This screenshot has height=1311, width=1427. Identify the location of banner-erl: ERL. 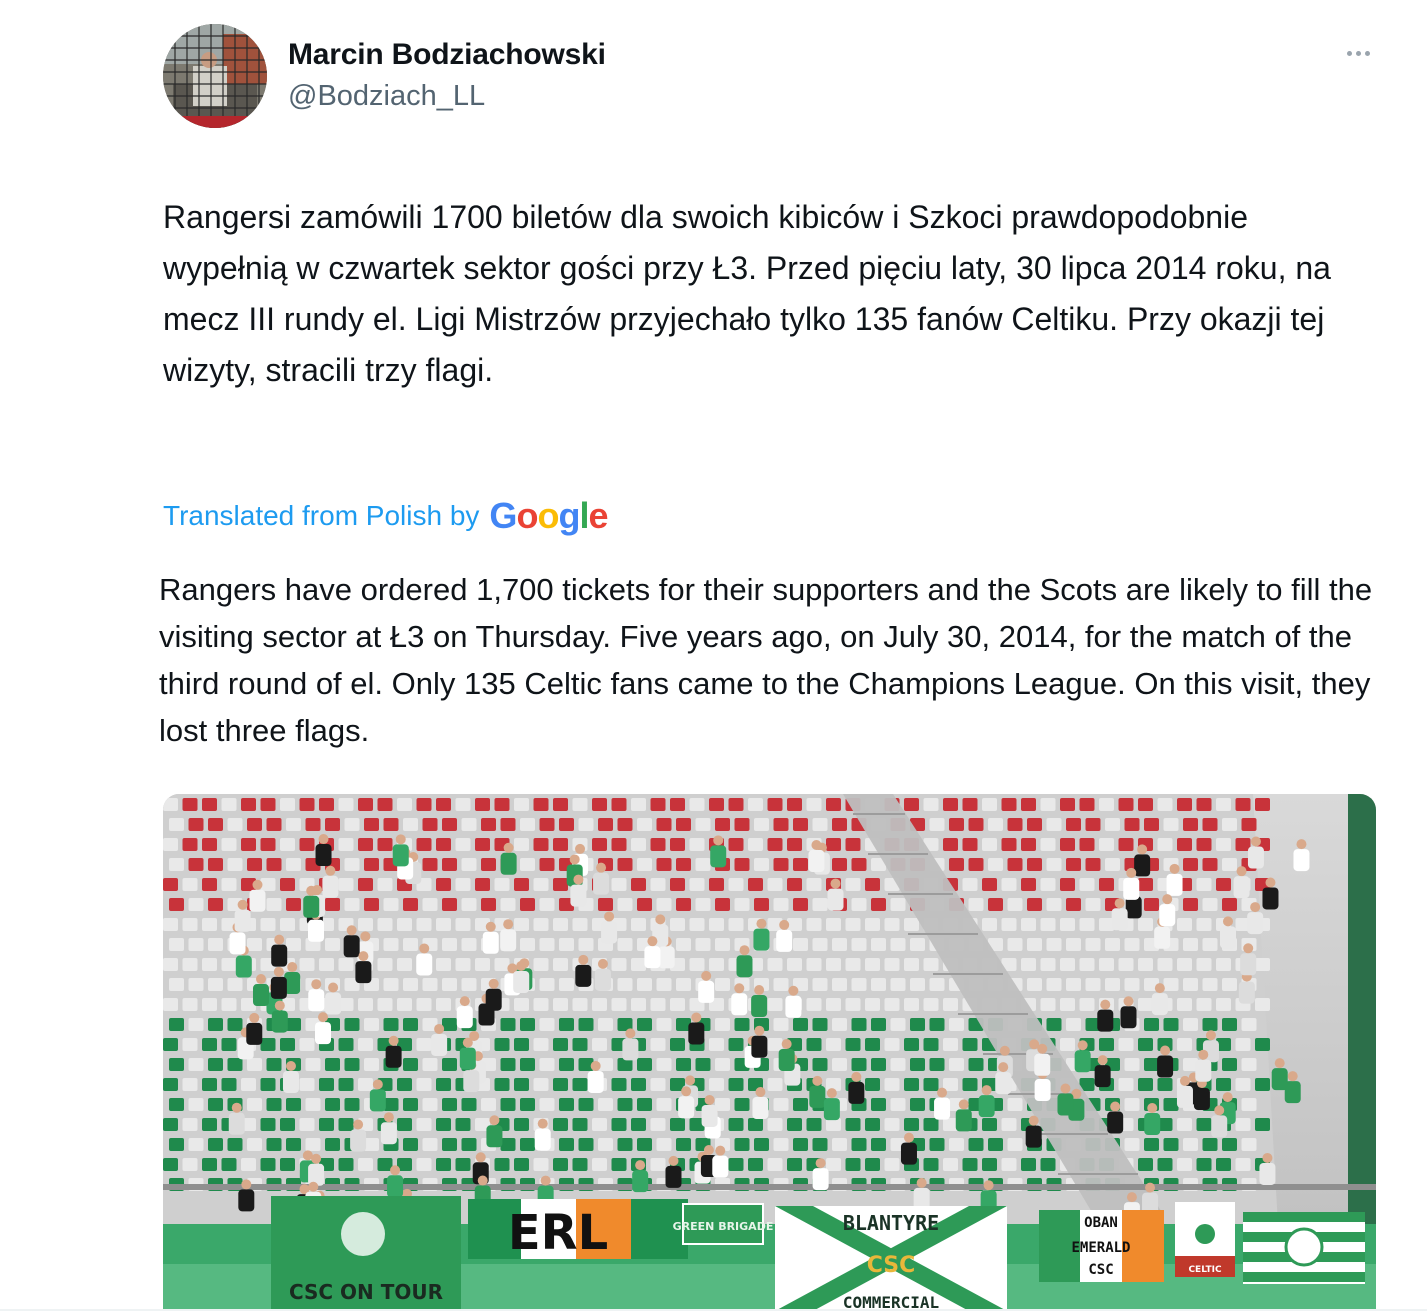
(578, 1230).